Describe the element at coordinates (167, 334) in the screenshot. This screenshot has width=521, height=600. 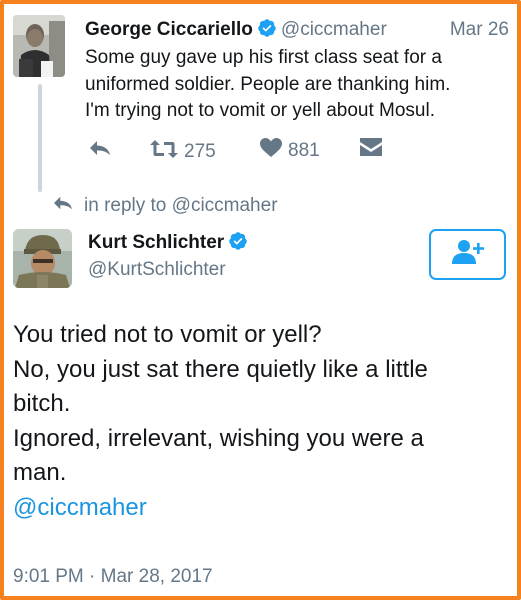
I see `main-text-line: You tried not to vomit or yell?` at that location.